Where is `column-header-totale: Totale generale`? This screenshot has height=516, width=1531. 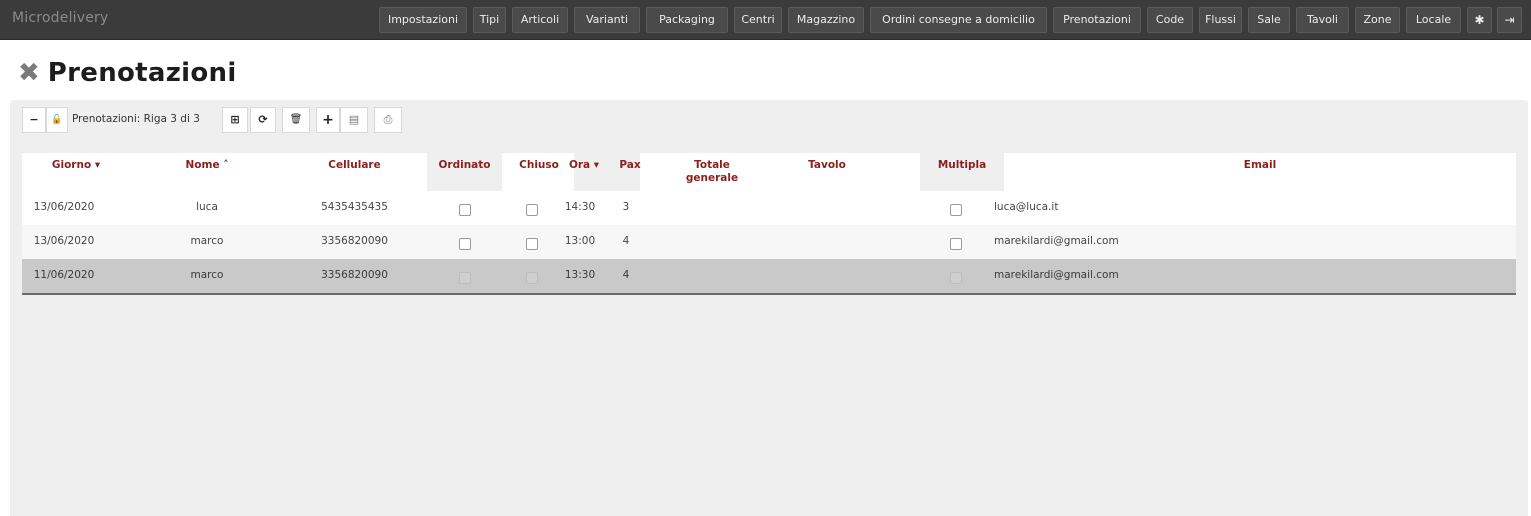
column-header-totale: Totale generale is located at coordinates (712, 172).